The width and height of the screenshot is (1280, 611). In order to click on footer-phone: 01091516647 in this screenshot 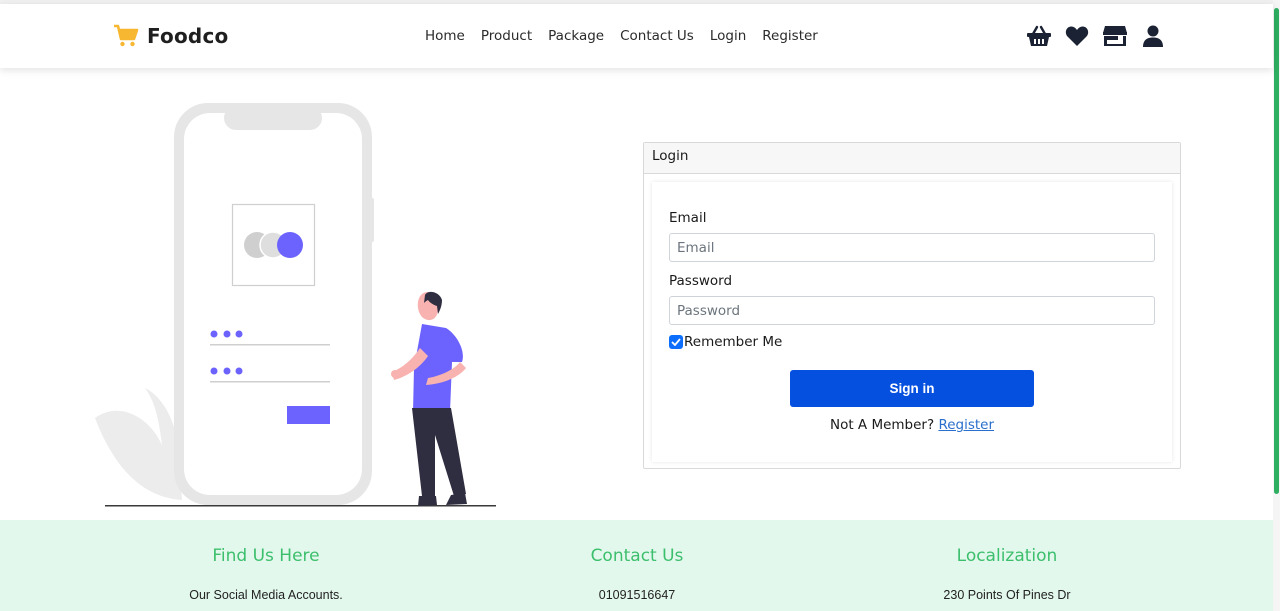, I will do `click(637, 595)`.